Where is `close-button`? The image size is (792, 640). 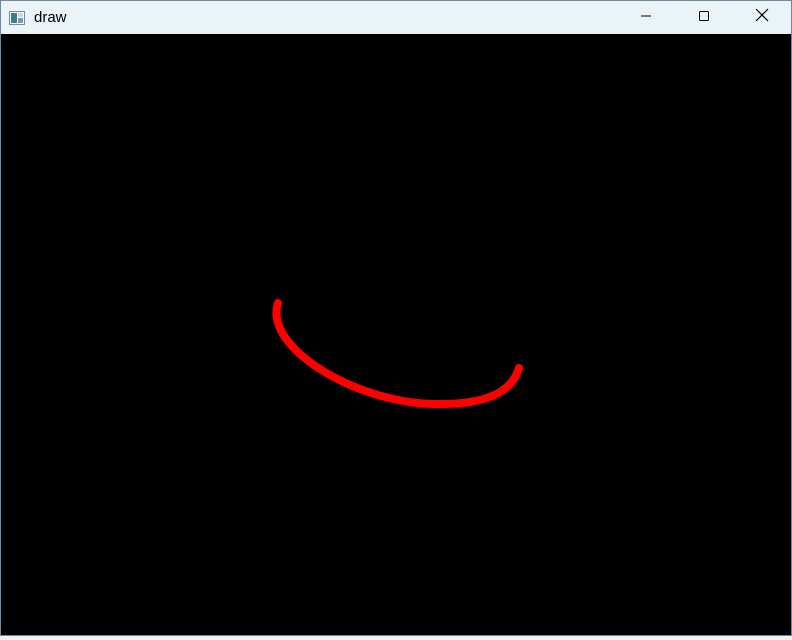 close-button is located at coordinates (762, 17).